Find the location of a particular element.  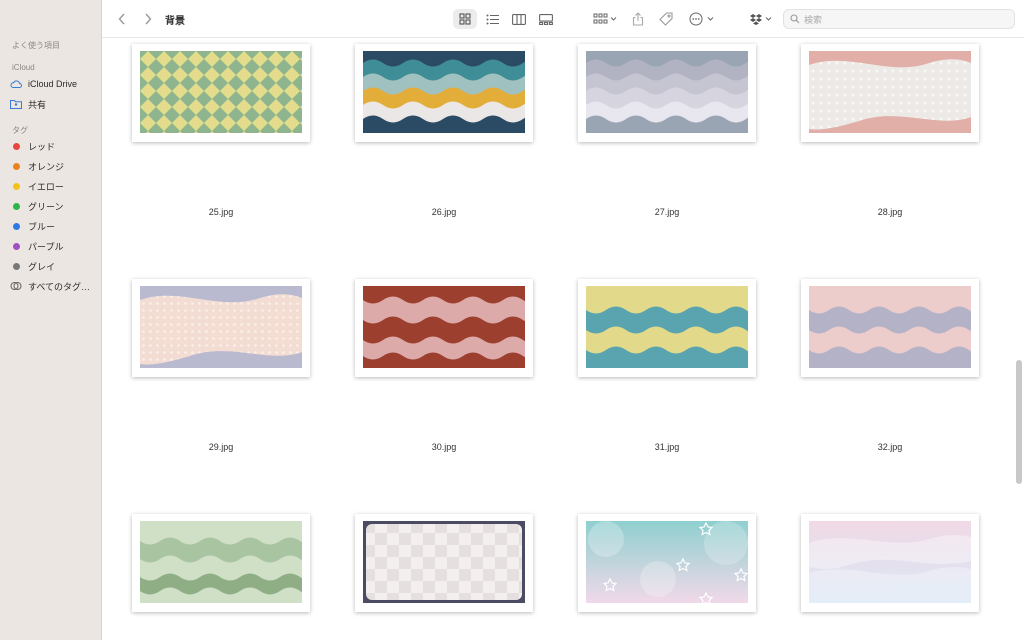

dropbox-button is located at coordinates (762, 19).